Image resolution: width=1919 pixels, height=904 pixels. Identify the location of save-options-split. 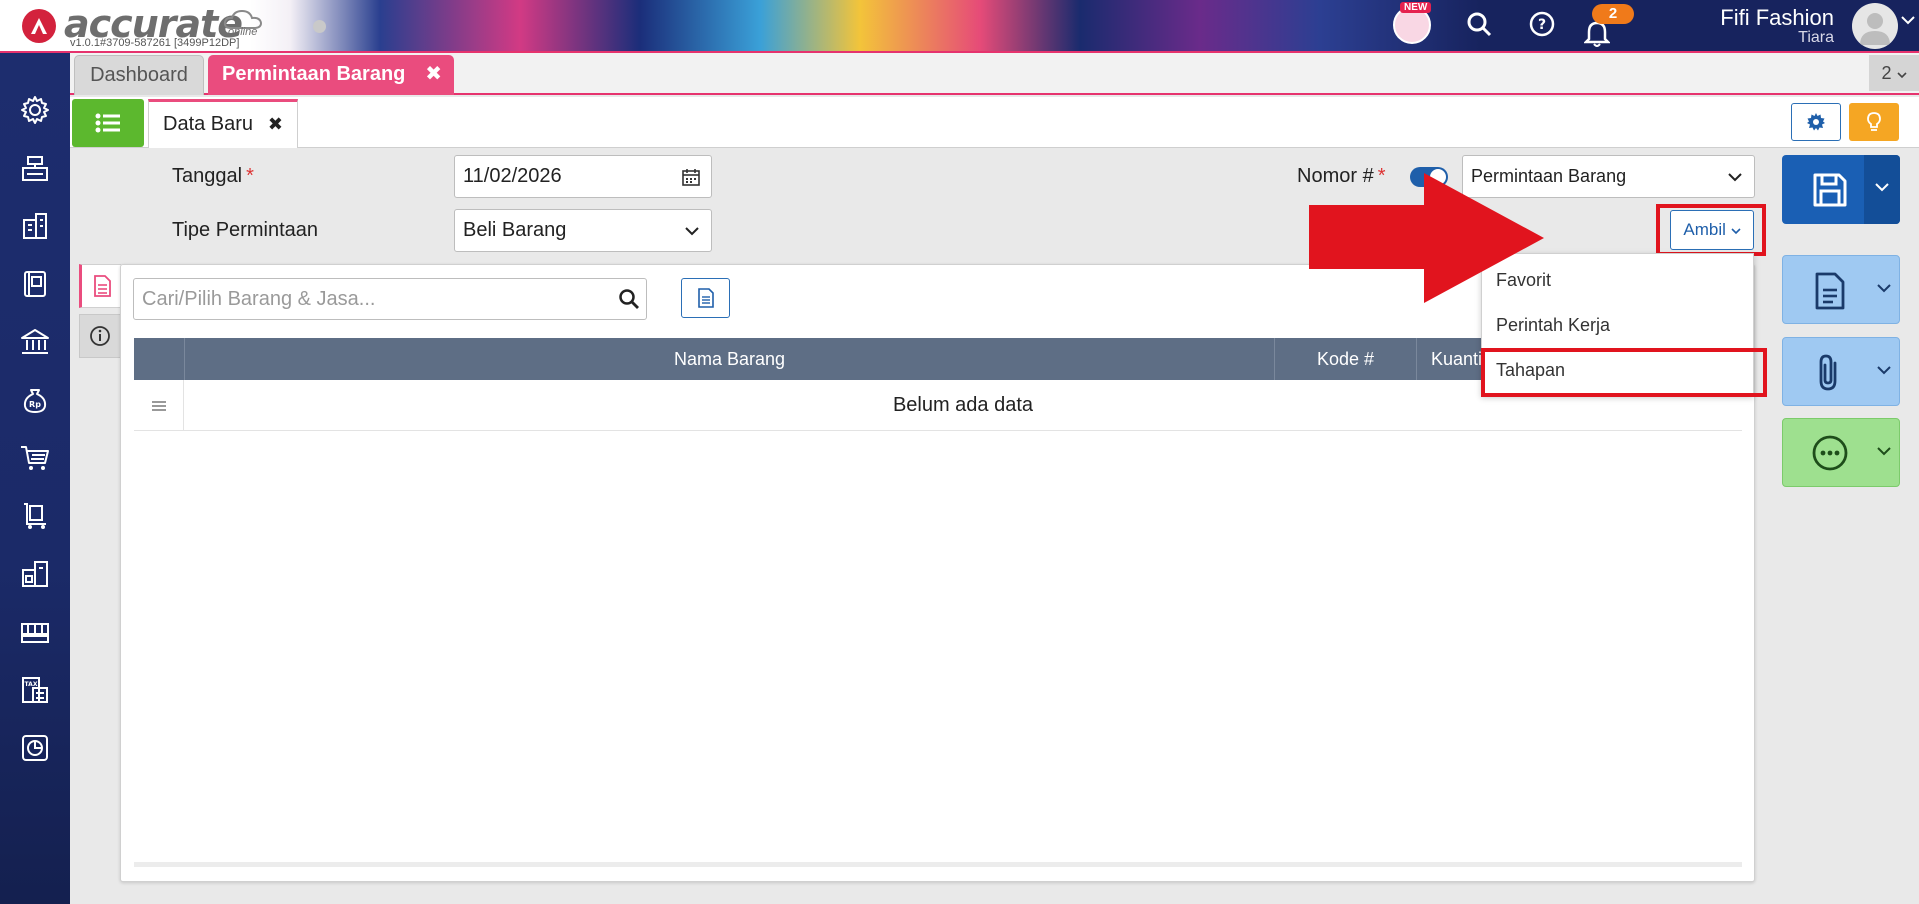
(1882, 189).